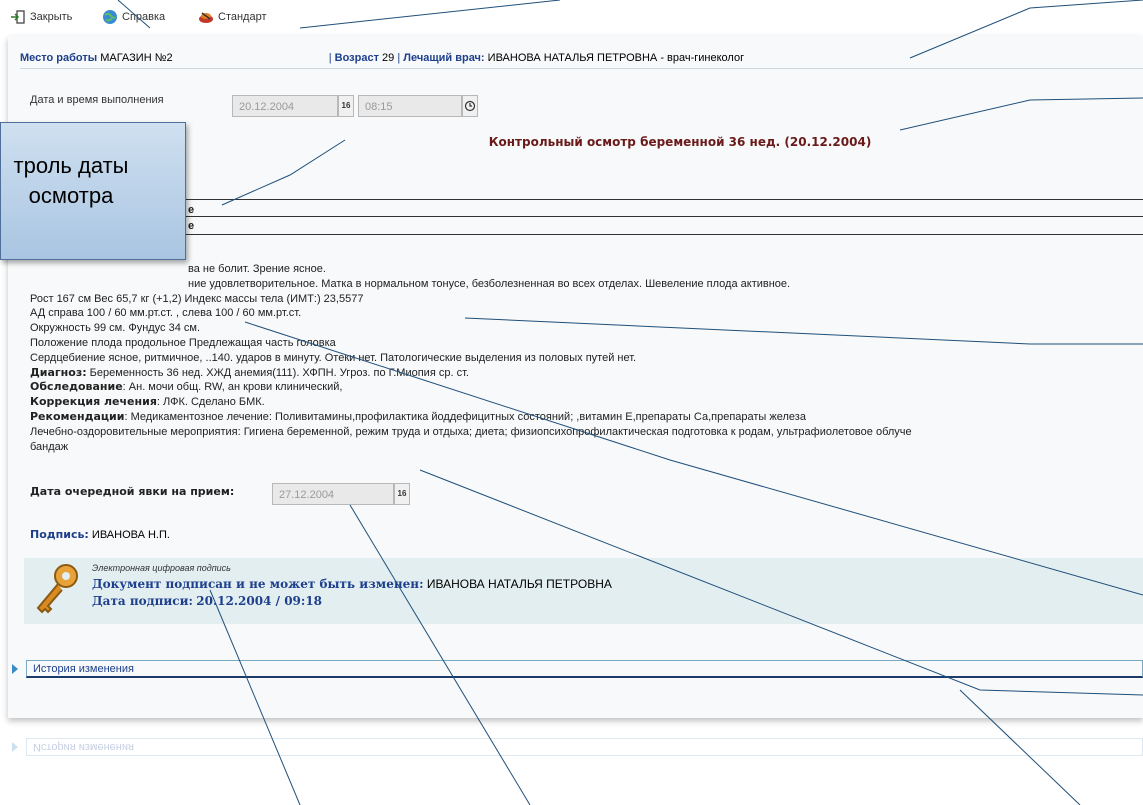 The width and height of the screenshot is (1143, 805). What do you see at coordinates (91, 181) in the screenshot?
I see `callout-text: троль даты осмотра` at bounding box center [91, 181].